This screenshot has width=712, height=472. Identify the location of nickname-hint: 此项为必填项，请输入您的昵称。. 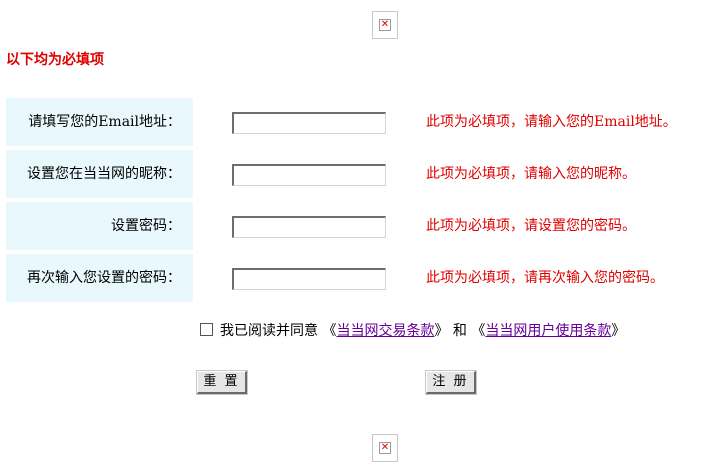
(531, 174).